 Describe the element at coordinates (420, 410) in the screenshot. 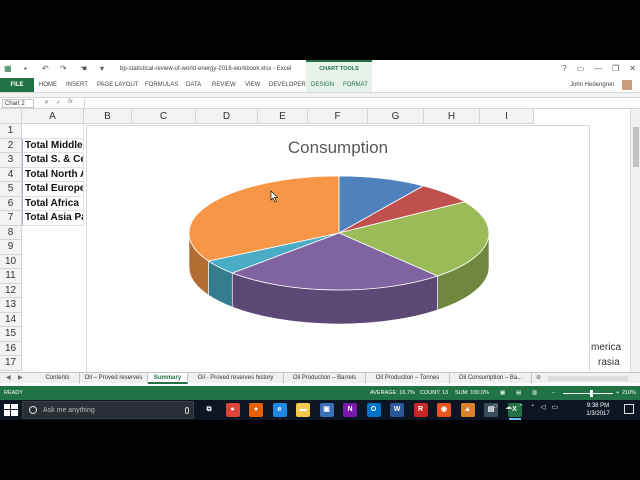

I see `taskbar-r-app-icon: R` at that location.